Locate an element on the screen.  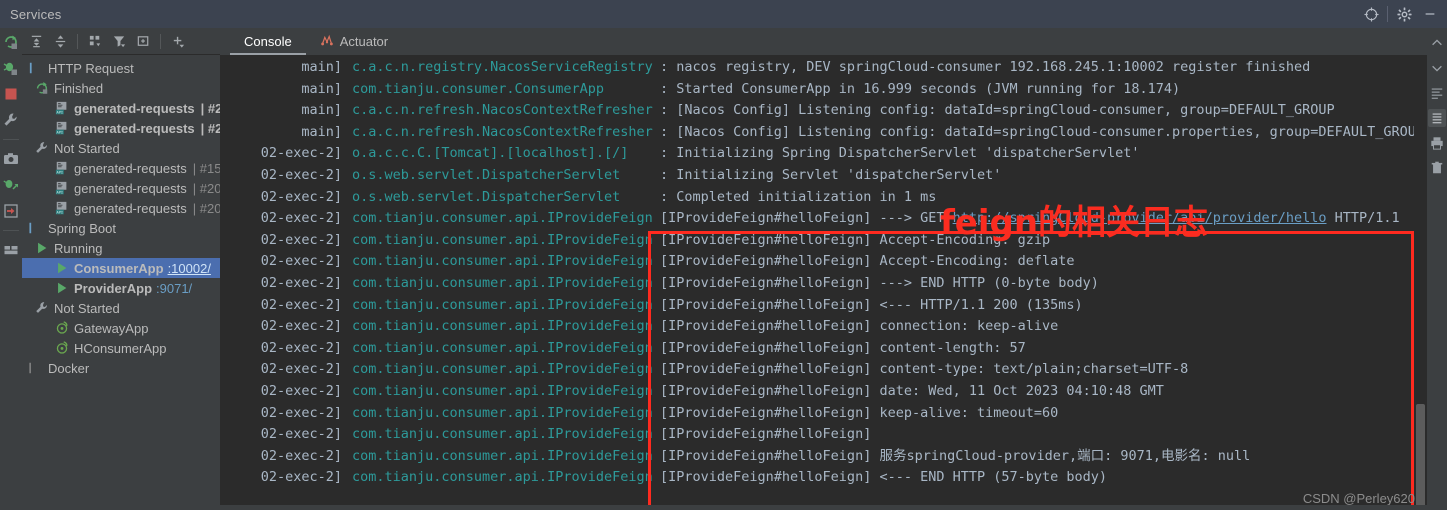
stop-icon is located at coordinates (11, 94).